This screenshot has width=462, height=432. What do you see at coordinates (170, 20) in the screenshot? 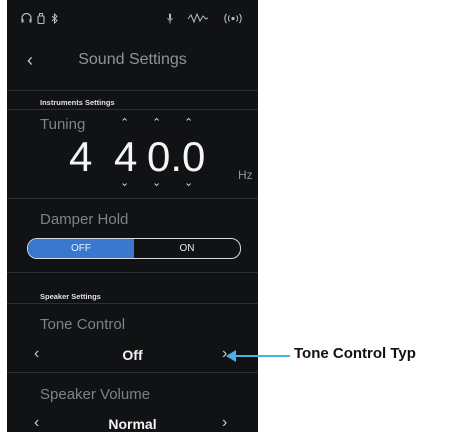
I see `microphone-icon` at bounding box center [170, 20].